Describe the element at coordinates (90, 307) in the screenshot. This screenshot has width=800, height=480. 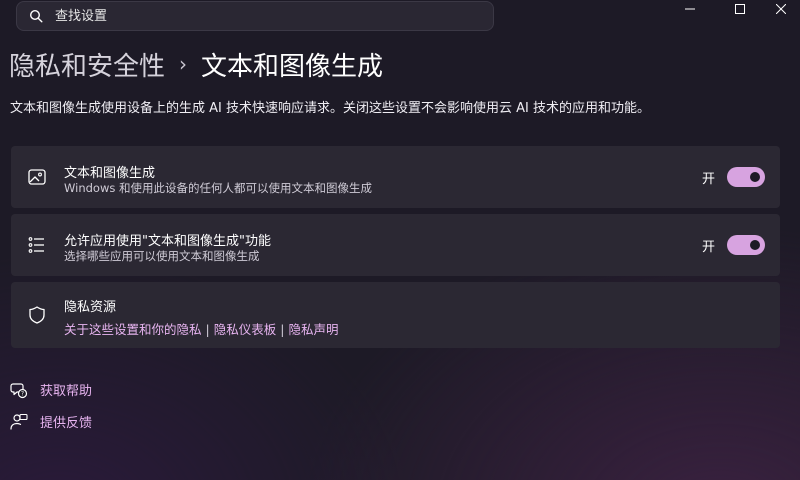
I see `card-title: 隐私资源` at that location.